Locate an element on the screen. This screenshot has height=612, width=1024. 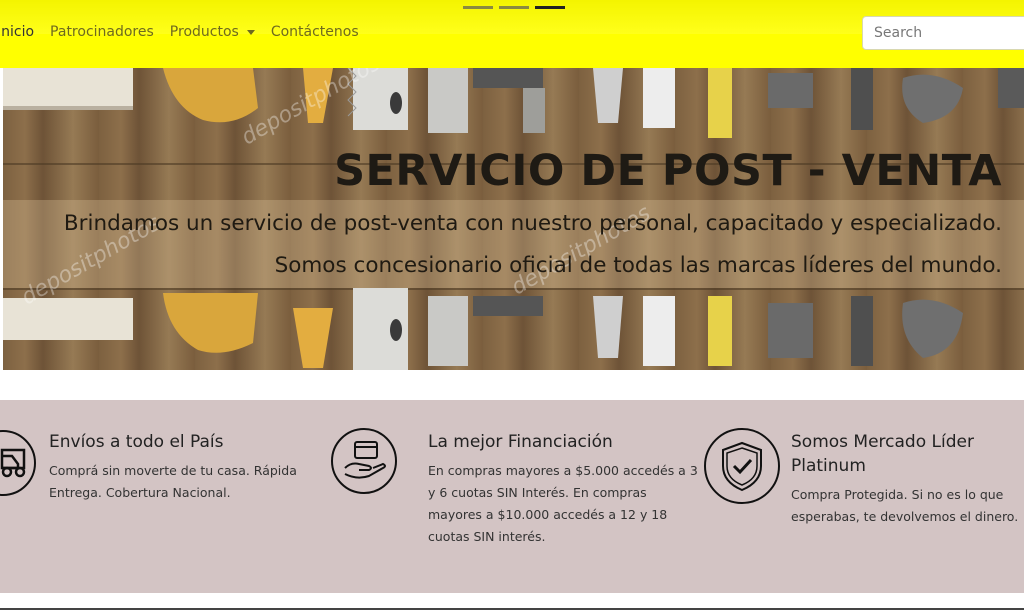
nav-link-inicio: Inicio is located at coordinates (17, 32).